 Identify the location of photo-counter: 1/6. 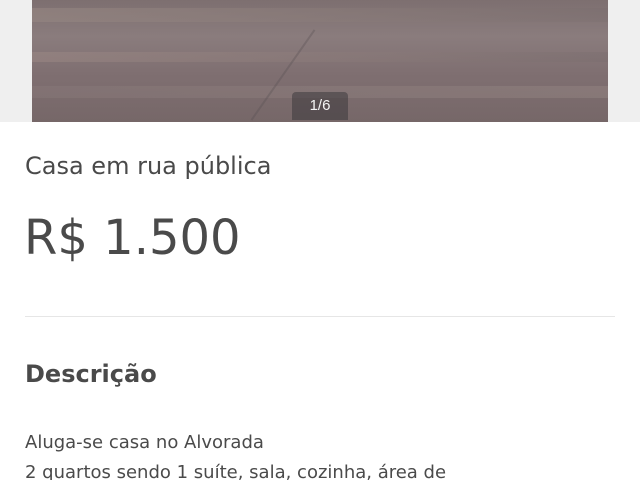
(320, 106).